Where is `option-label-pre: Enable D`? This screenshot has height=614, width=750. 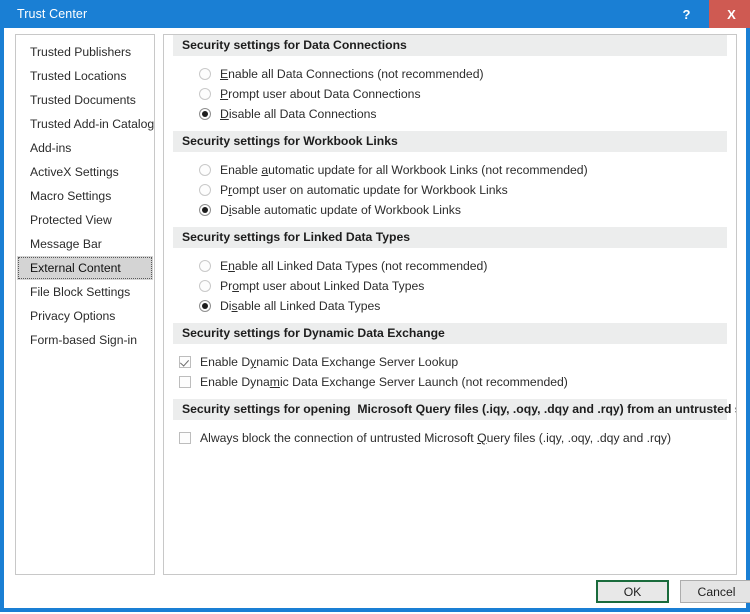 option-label-pre: Enable D is located at coordinates (225, 362).